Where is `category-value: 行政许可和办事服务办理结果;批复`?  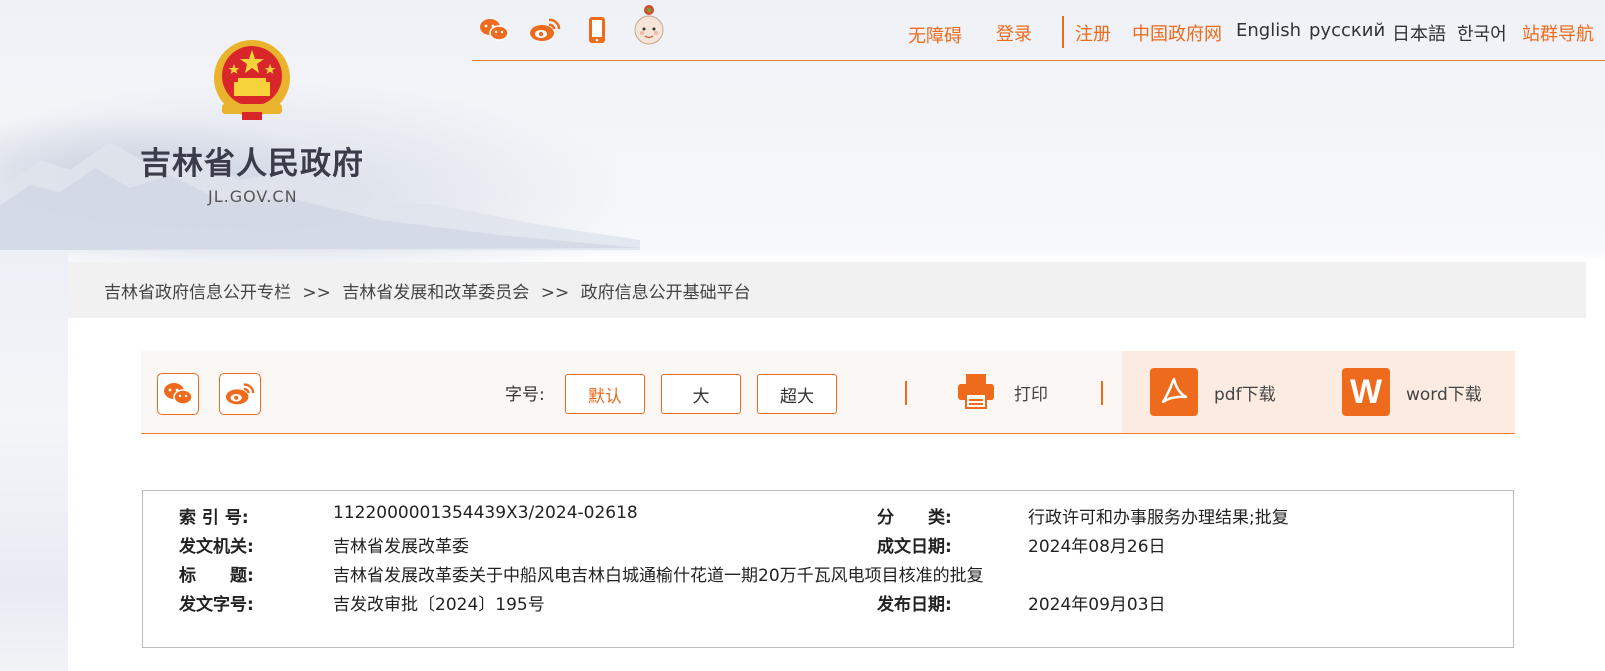
category-value: 行政许可和办事服务办理结果;批复 is located at coordinates (1158, 518).